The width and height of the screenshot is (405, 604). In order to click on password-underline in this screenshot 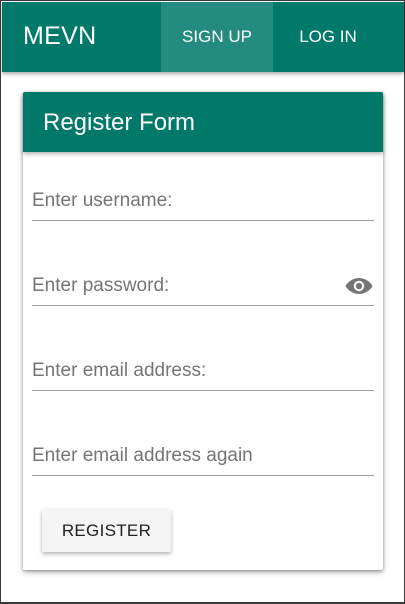, I will do `click(203, 305)`.